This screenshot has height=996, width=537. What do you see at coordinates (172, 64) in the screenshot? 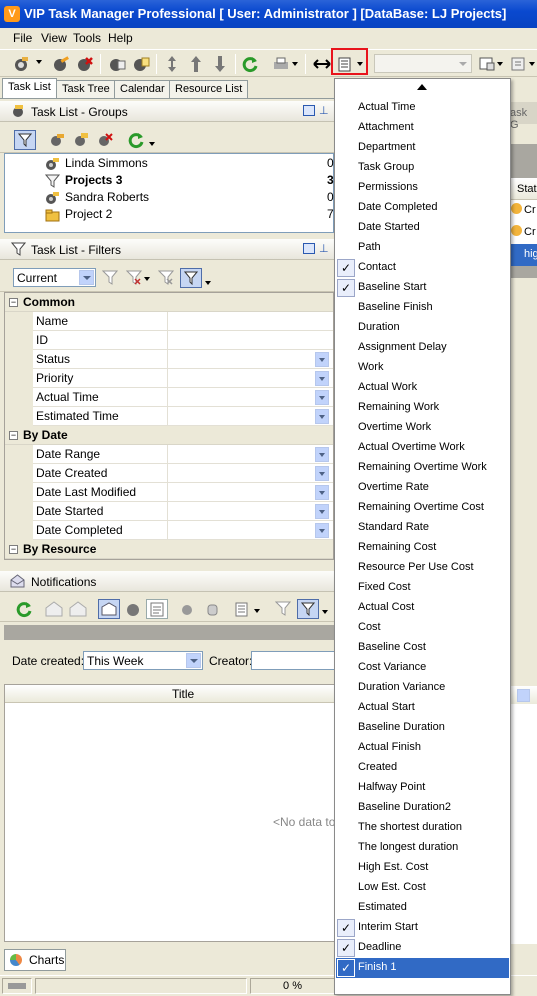
I see `move-up-down-icon` at bounding box center [172, 64].